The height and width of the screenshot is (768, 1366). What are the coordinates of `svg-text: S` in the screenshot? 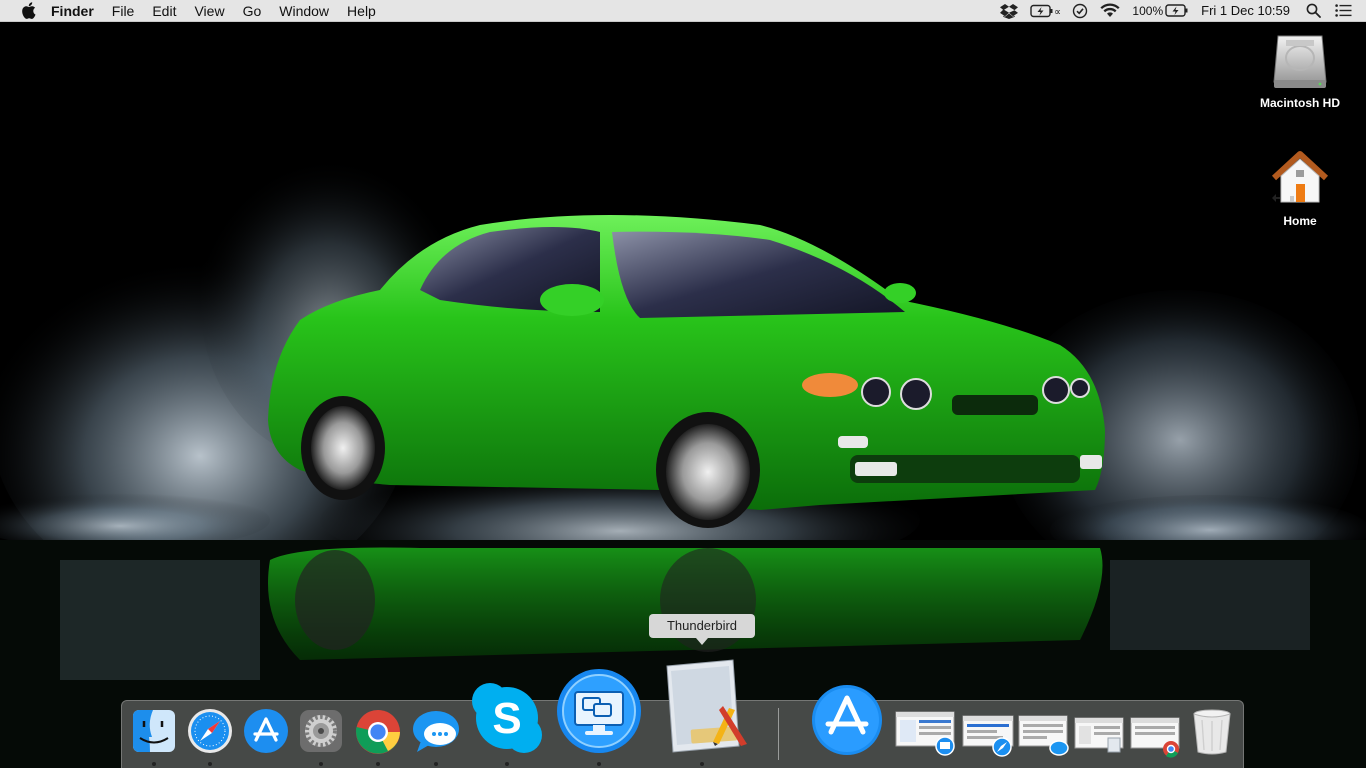 It's located at (506, 718).